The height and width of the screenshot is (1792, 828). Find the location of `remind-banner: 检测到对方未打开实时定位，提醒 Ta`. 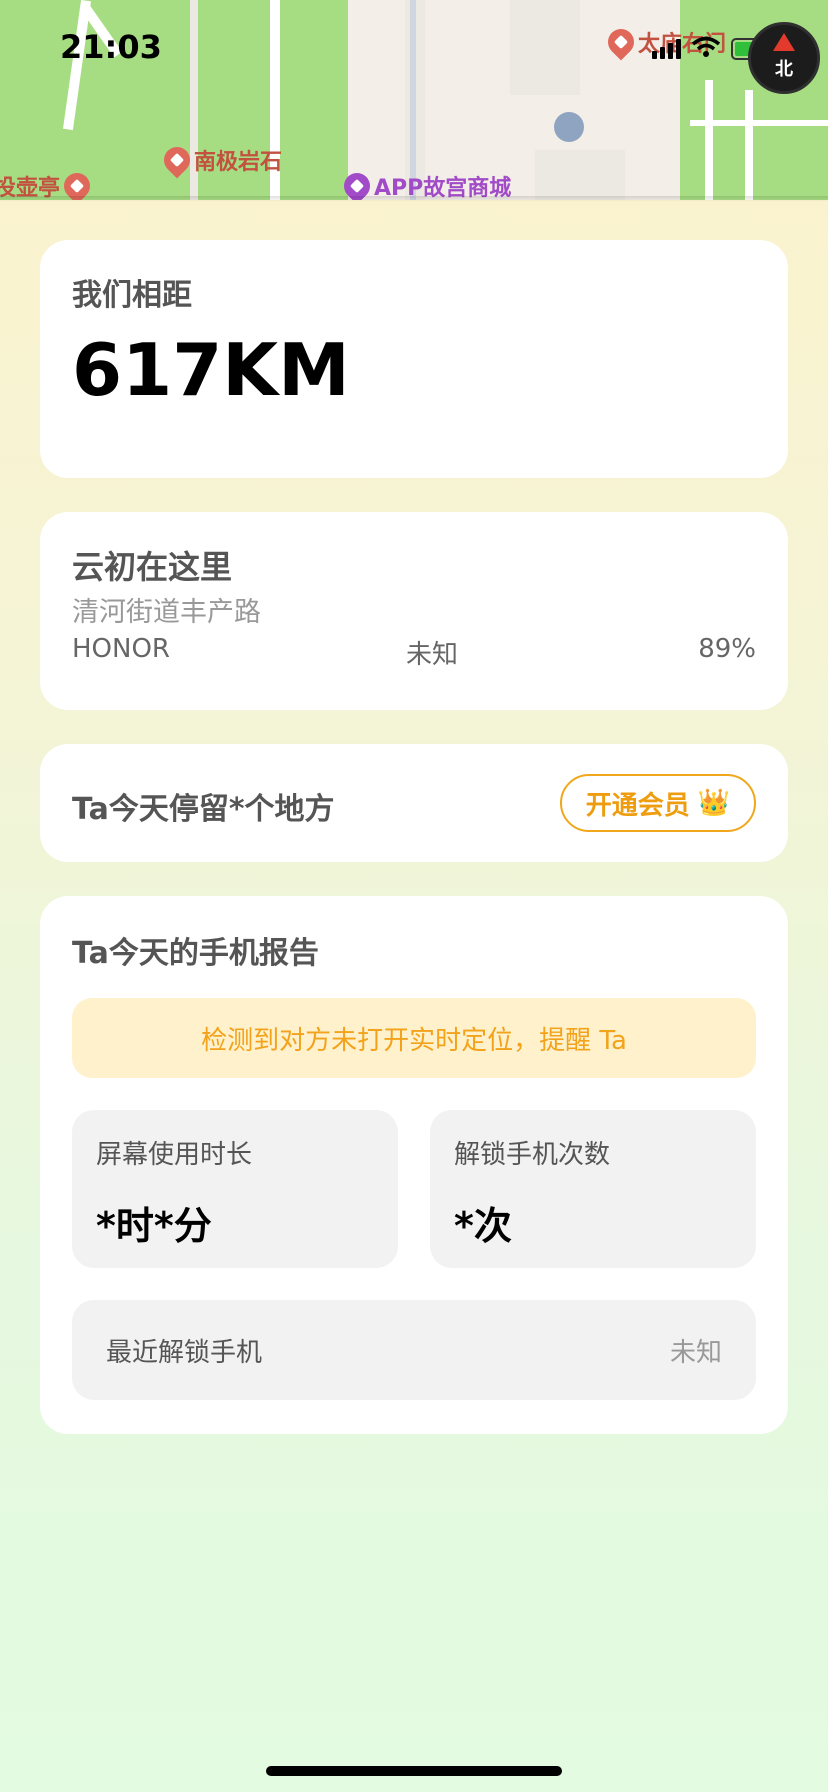

remind-banner: 检测到对方未打开实时定位，提醒 Ta is located at coordinates (414, 1038).